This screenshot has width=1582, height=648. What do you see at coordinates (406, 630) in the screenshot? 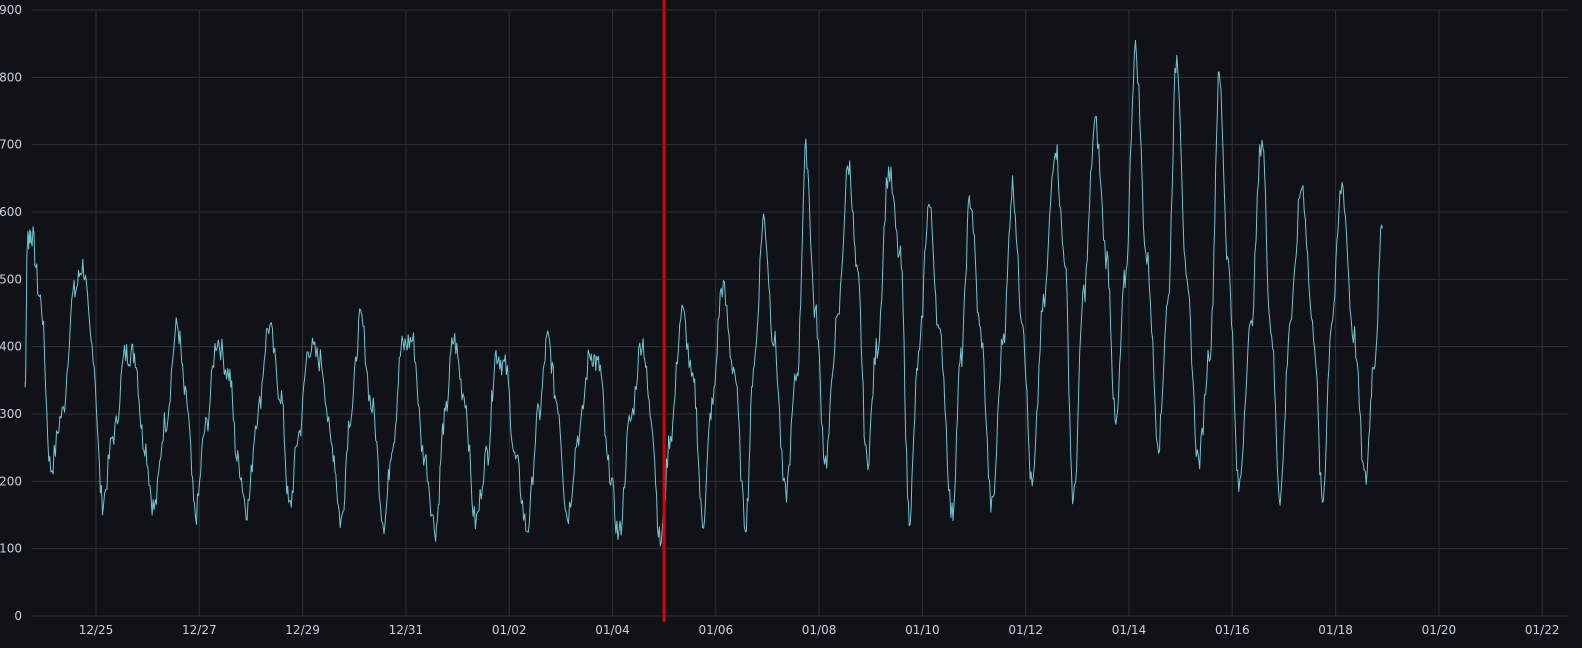
I see `x-tick-label: 12/31` at bounding box center [406, 630].